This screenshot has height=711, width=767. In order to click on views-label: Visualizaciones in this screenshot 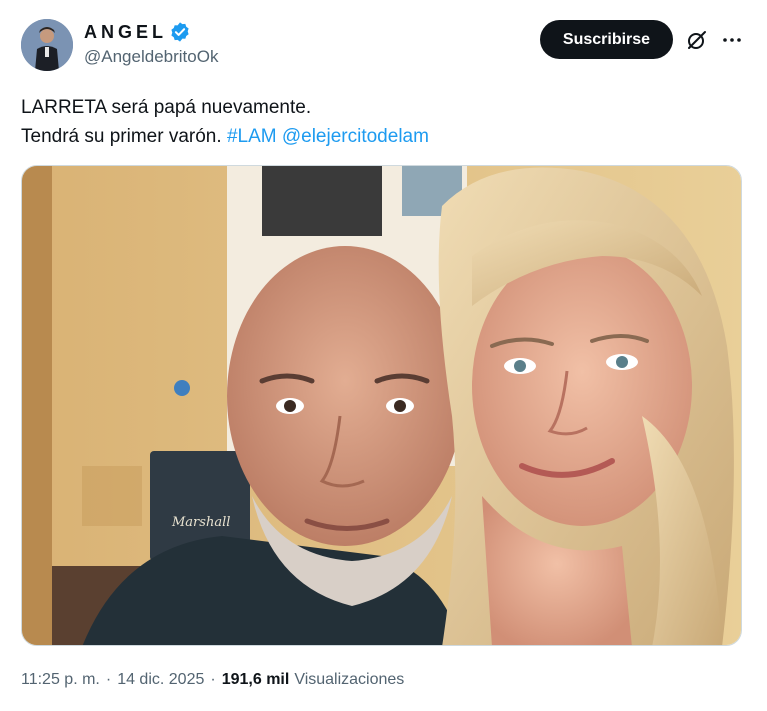, I will do `click(349, 679)`.